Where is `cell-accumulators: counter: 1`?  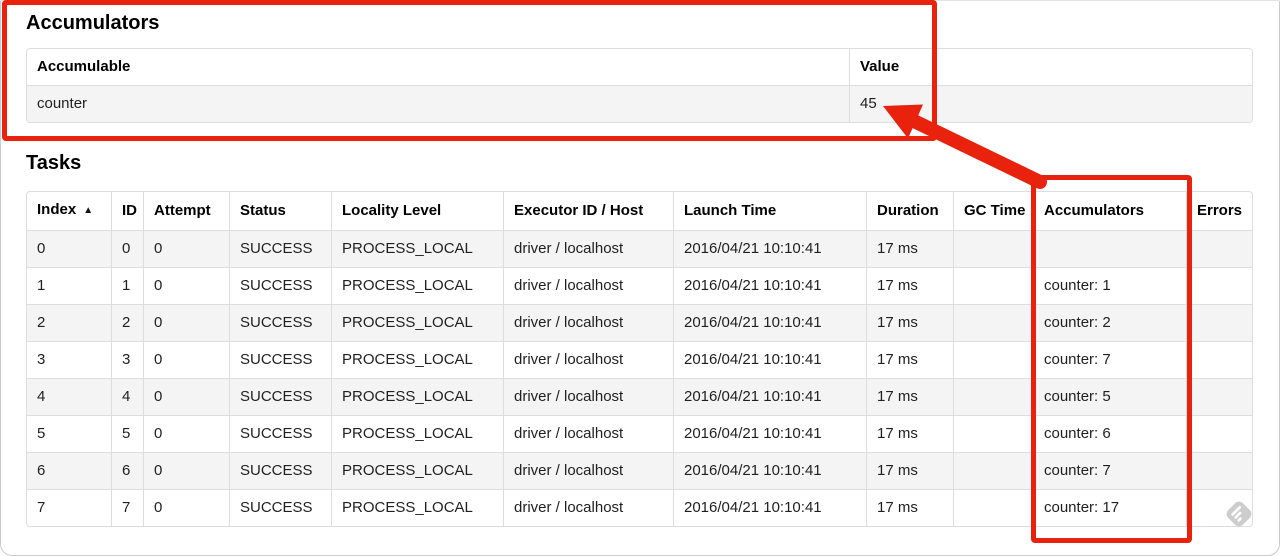 cell-accumulators: counter: 1 is located at coordinates (1109, 285).